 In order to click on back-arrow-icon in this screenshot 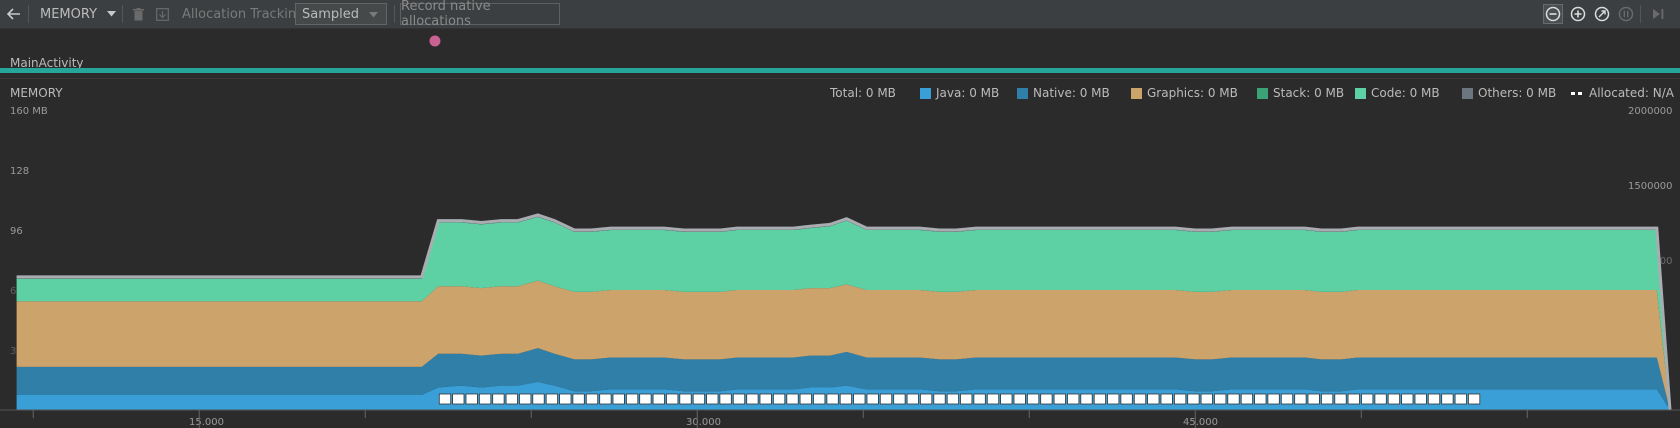, I will do `click(14, 14)`.